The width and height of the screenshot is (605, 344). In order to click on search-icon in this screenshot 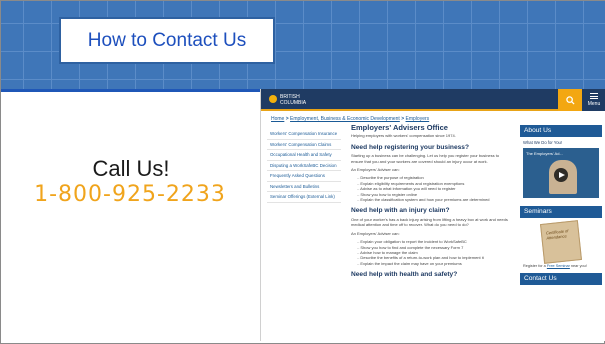, I will do `click(570, 100)`.